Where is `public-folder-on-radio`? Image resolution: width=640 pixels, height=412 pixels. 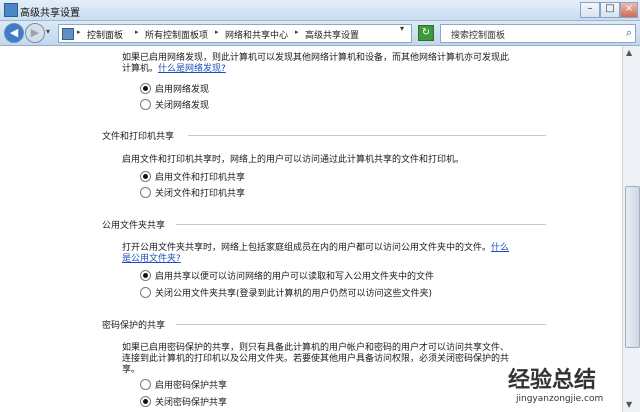 public-folder-on-radio is located at coordinates (145, 275).